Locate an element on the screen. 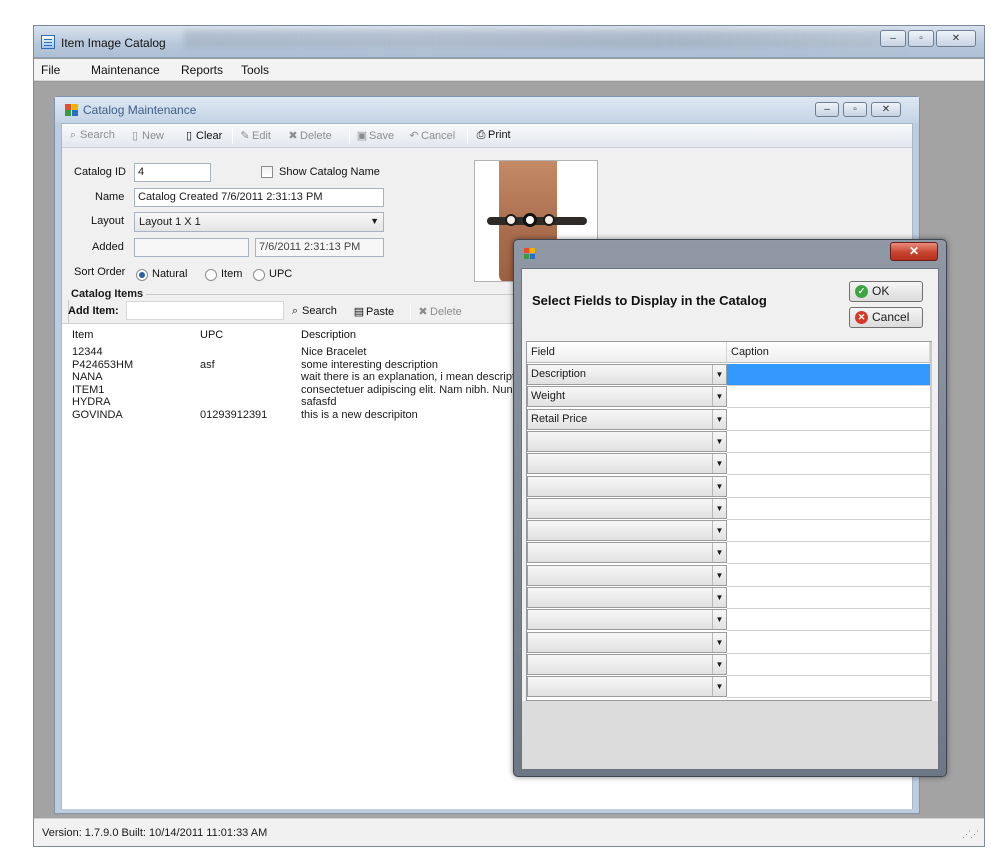  menu-file: File is located at coordinates (50, 70).